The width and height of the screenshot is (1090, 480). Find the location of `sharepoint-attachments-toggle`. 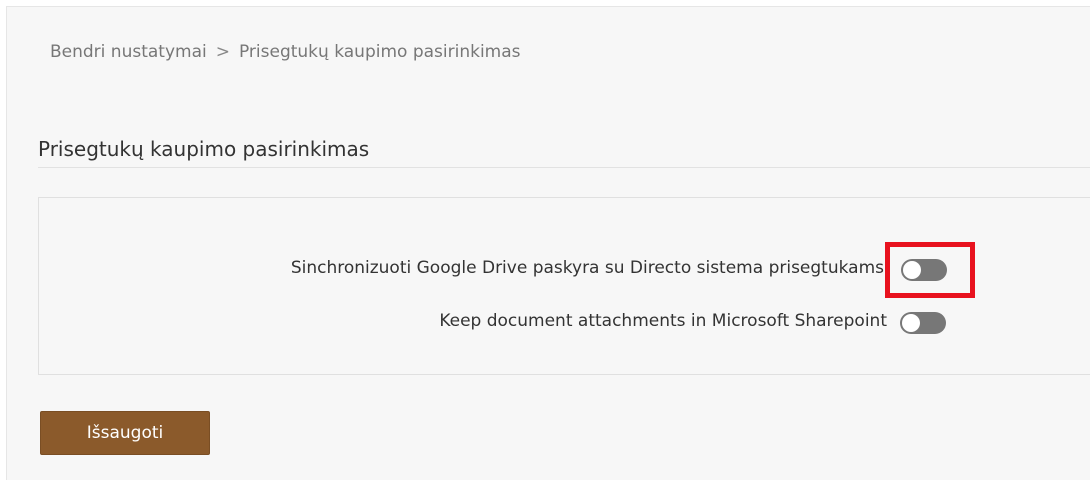

sharepoint-attachments-toggle is located at coordinates (923, 323).